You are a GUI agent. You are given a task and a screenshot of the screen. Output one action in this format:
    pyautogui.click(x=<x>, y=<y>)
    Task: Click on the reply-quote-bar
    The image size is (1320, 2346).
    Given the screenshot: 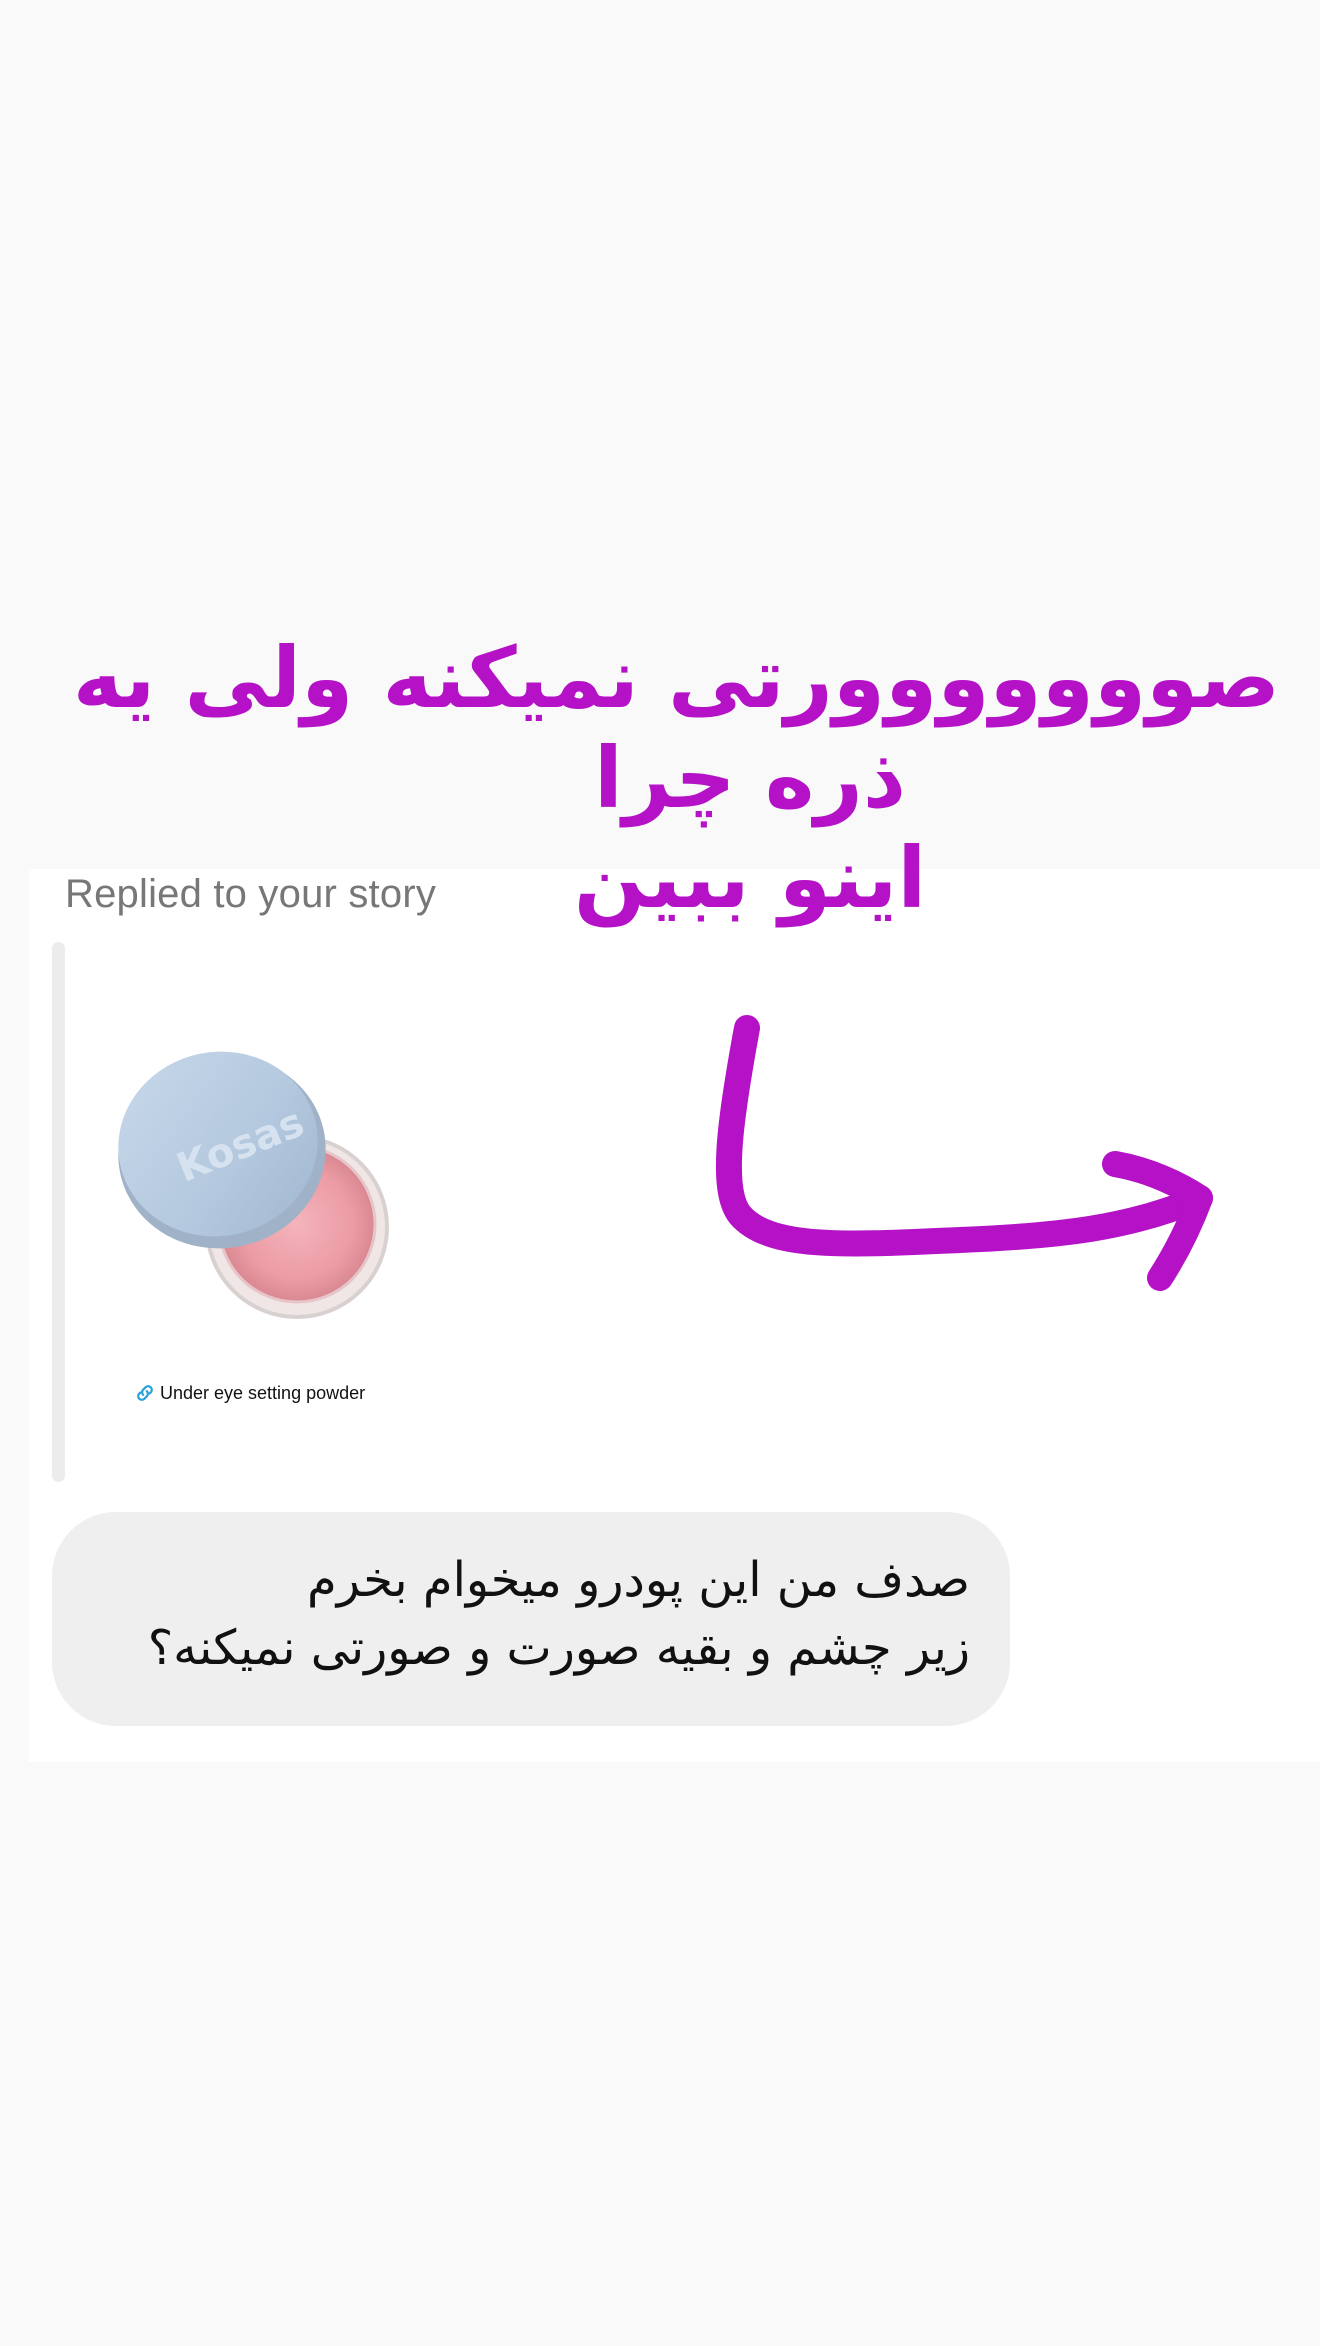 What is the action you would take?
    pyautogui.click(x=58, y=1212)
    